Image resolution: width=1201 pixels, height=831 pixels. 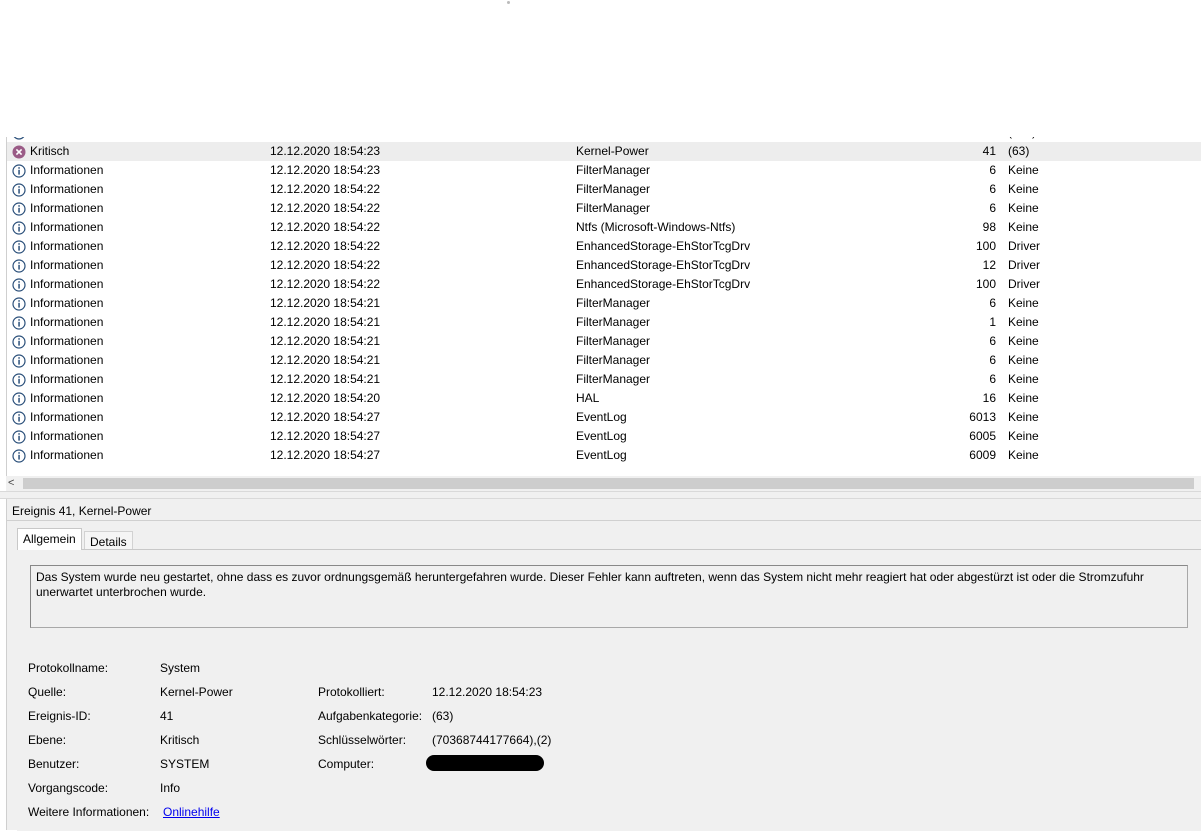 I want to click on event-source: EventLog, so click(x=601, y=455).